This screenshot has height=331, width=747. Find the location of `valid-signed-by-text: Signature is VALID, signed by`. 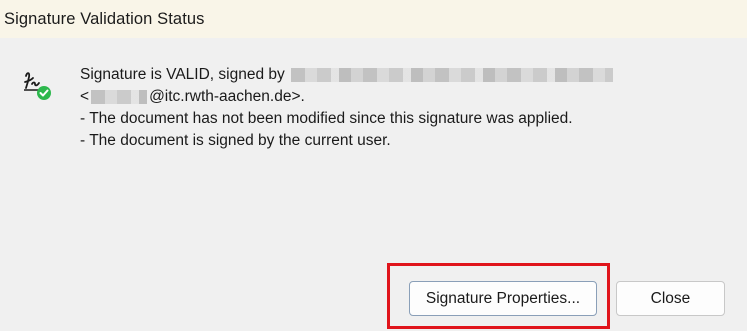

valid-signed-by-text: Signature is VALID, signed by is located at coordinates (182, 74).